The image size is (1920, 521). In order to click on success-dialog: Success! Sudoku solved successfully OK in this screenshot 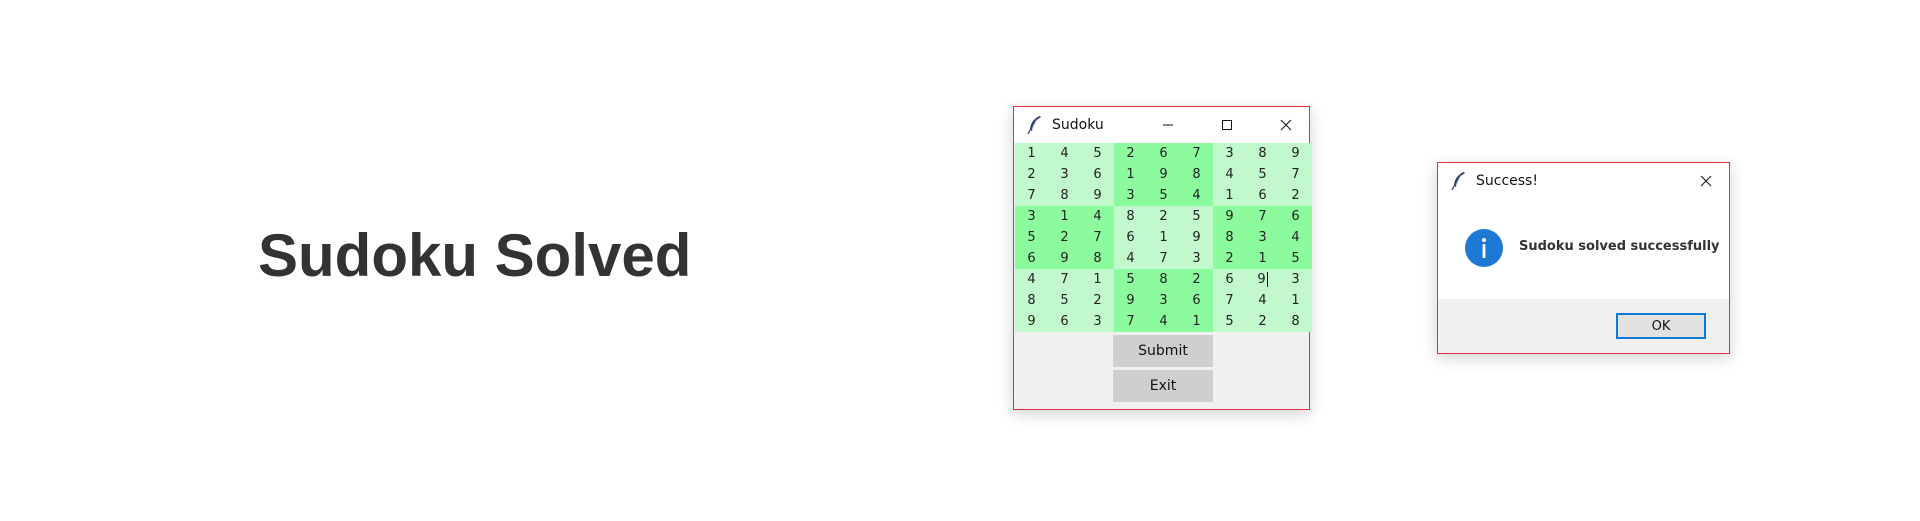, I will do `click(1583, 258)`.